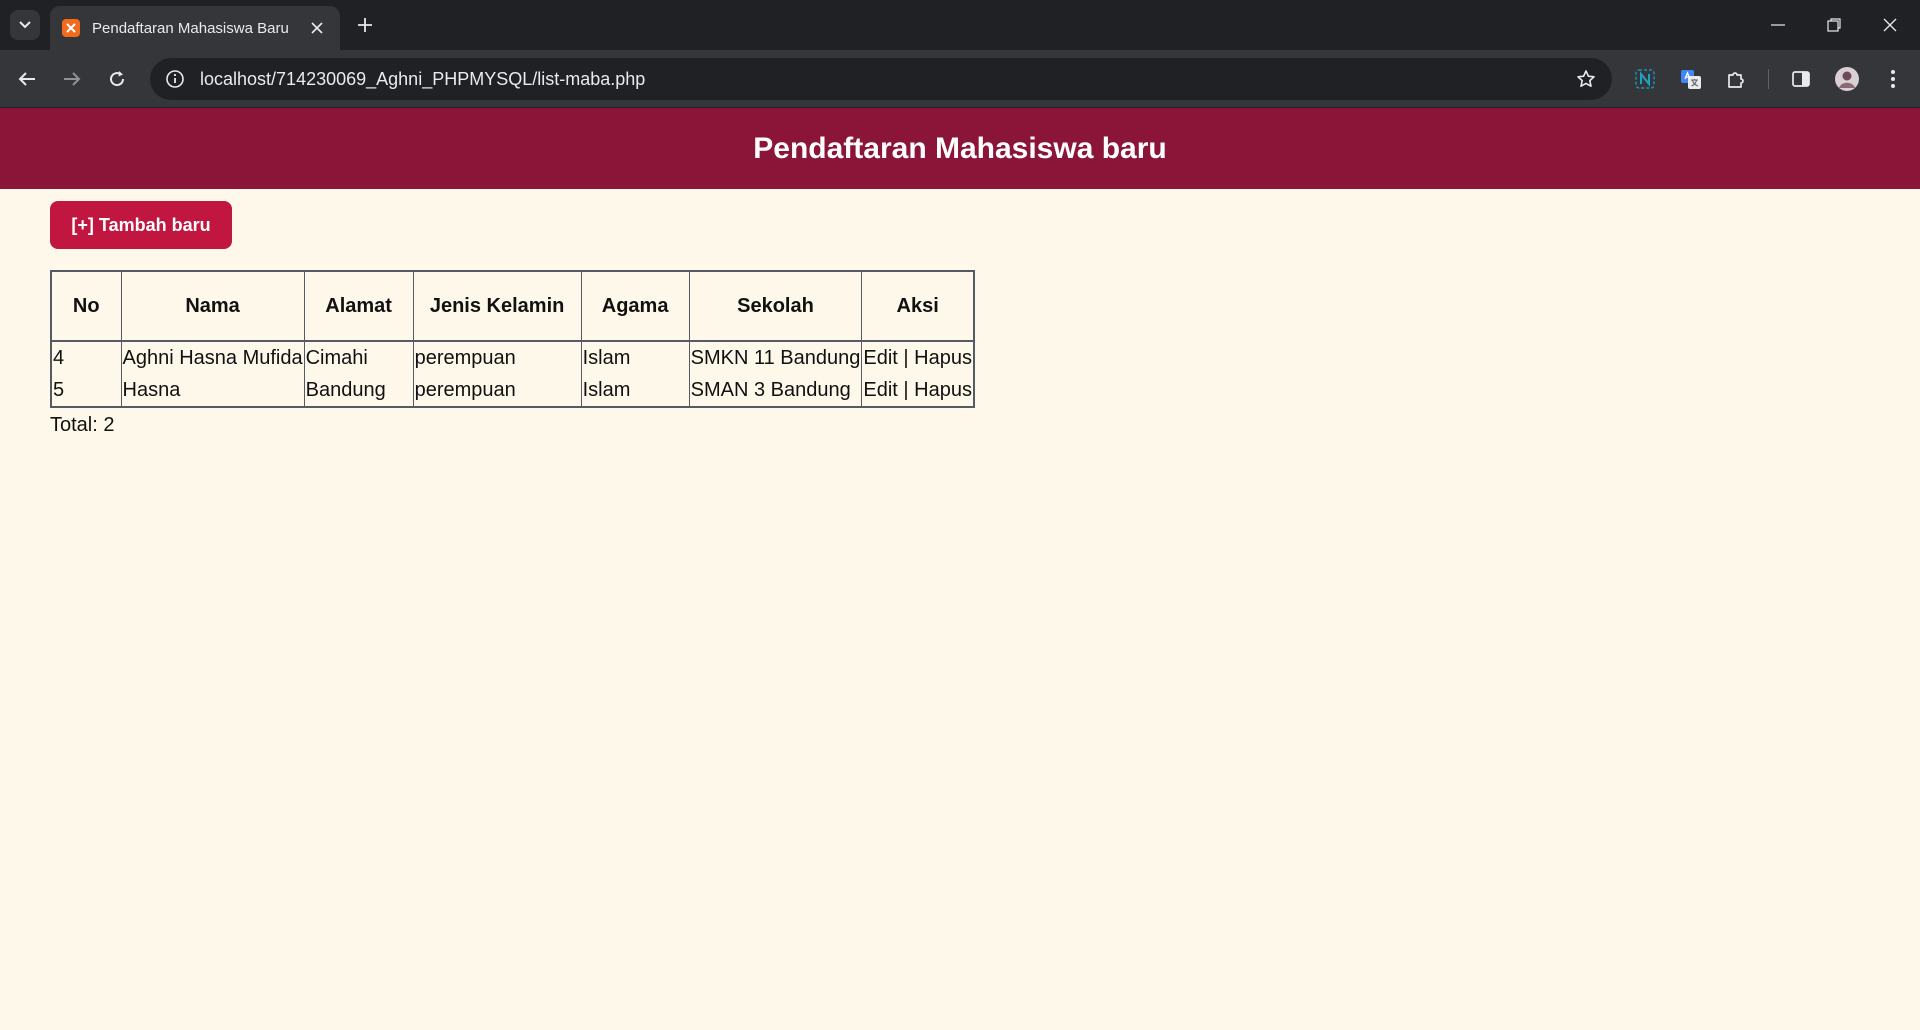 The height and width of the screenshot is (1030, 1920). What do you see at coordinates (1586, 79) in the screenshot?
I see `bookmark-star-icon` at bounding box center [1586, 79].